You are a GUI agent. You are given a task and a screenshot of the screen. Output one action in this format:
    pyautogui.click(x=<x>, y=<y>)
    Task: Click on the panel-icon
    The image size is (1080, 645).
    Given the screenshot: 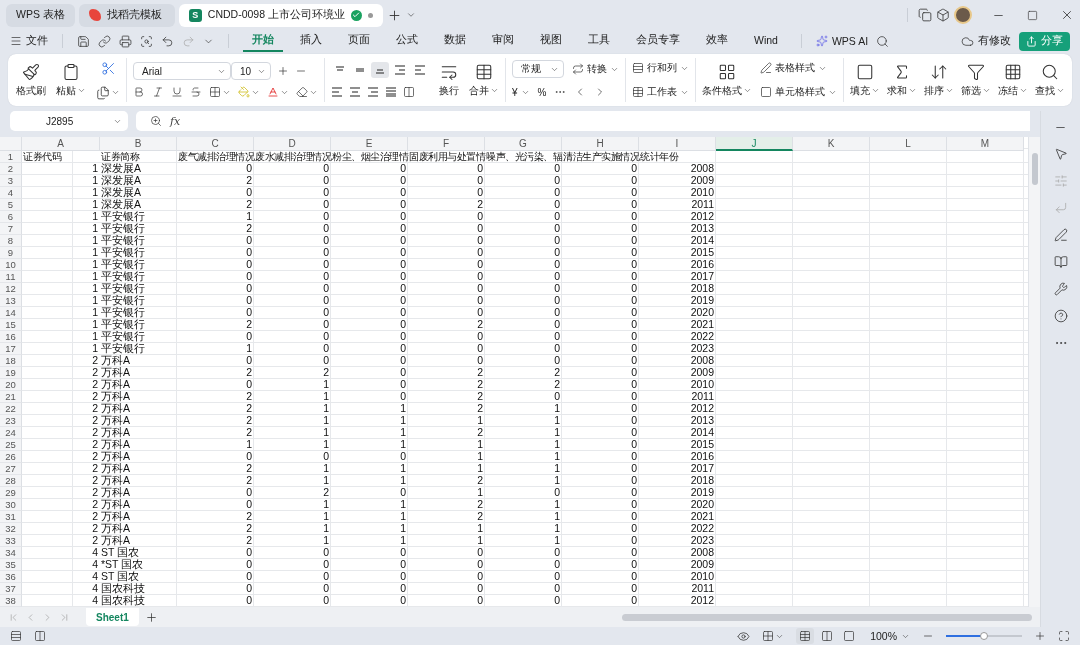 What is the action you would take?
    pyautogui.click(x=40, y=636)
    